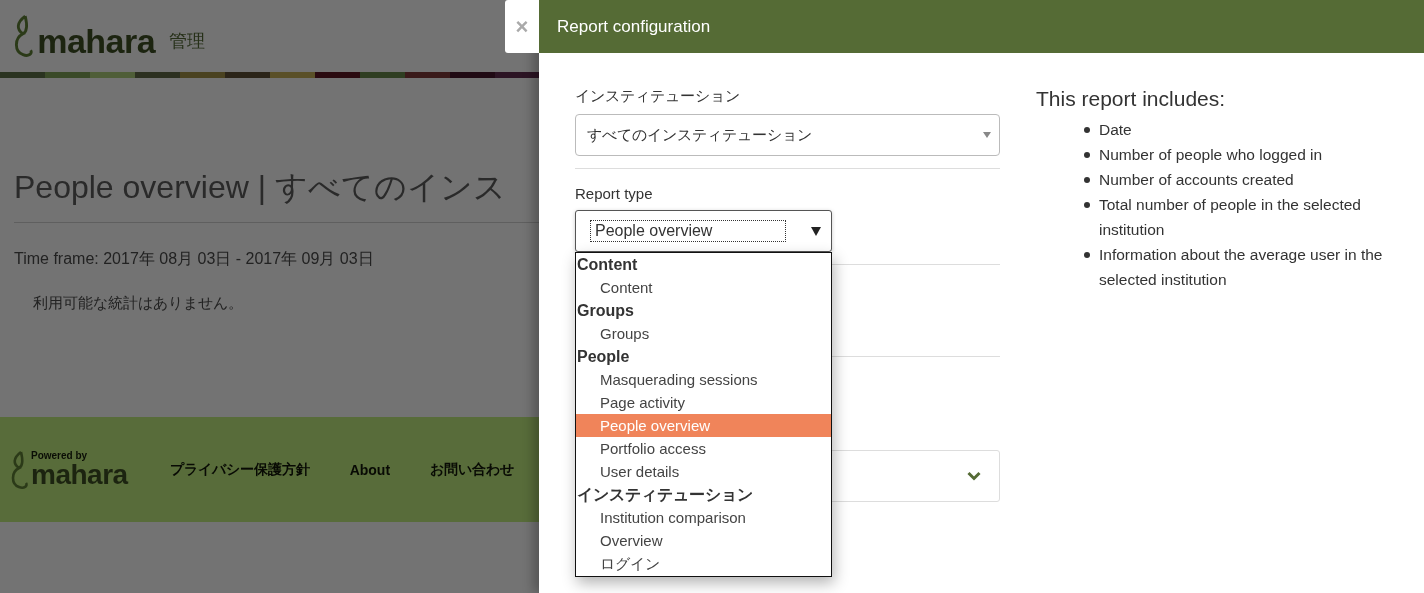  Describe the element at coordinates (658, 96) in the screenshot. I see `field-label: インスティテューション` at that location.